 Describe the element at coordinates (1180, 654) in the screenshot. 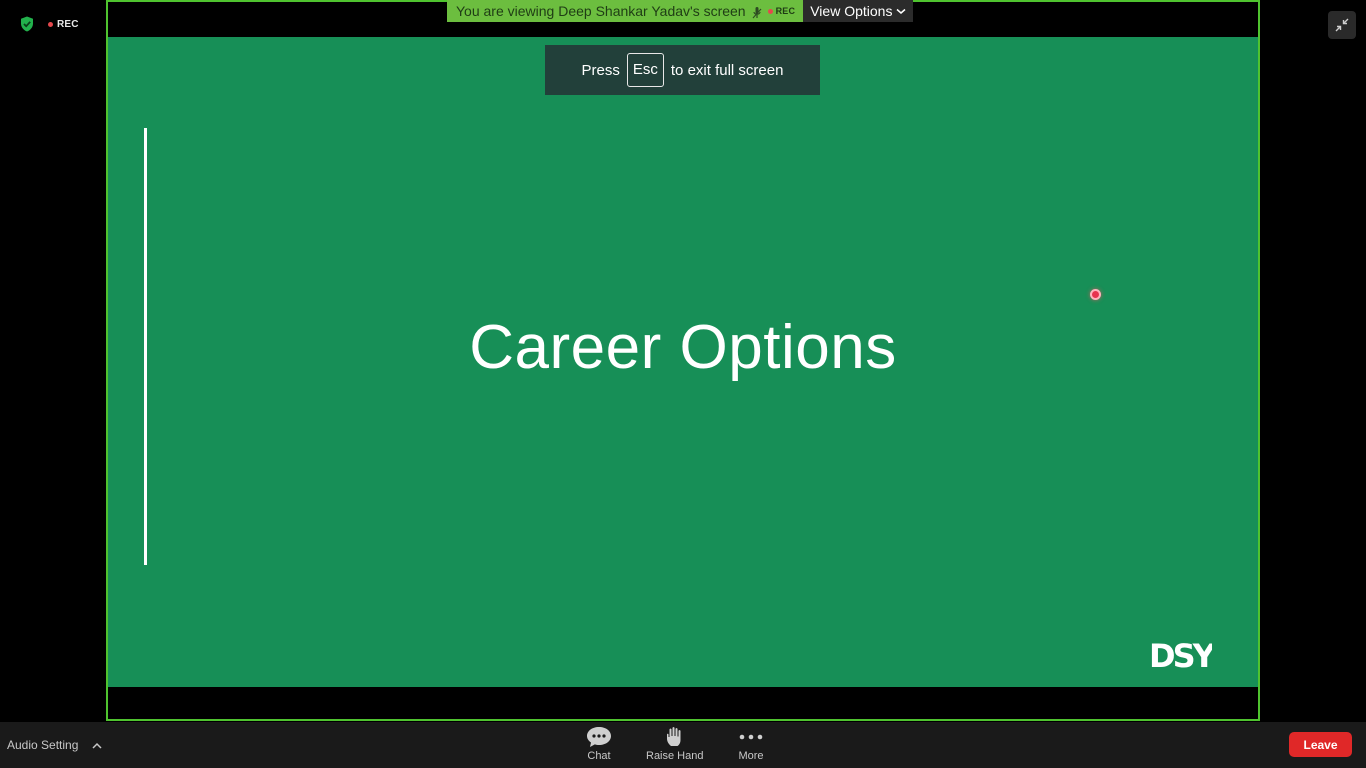

I see `logo-text: DSY` at that location.